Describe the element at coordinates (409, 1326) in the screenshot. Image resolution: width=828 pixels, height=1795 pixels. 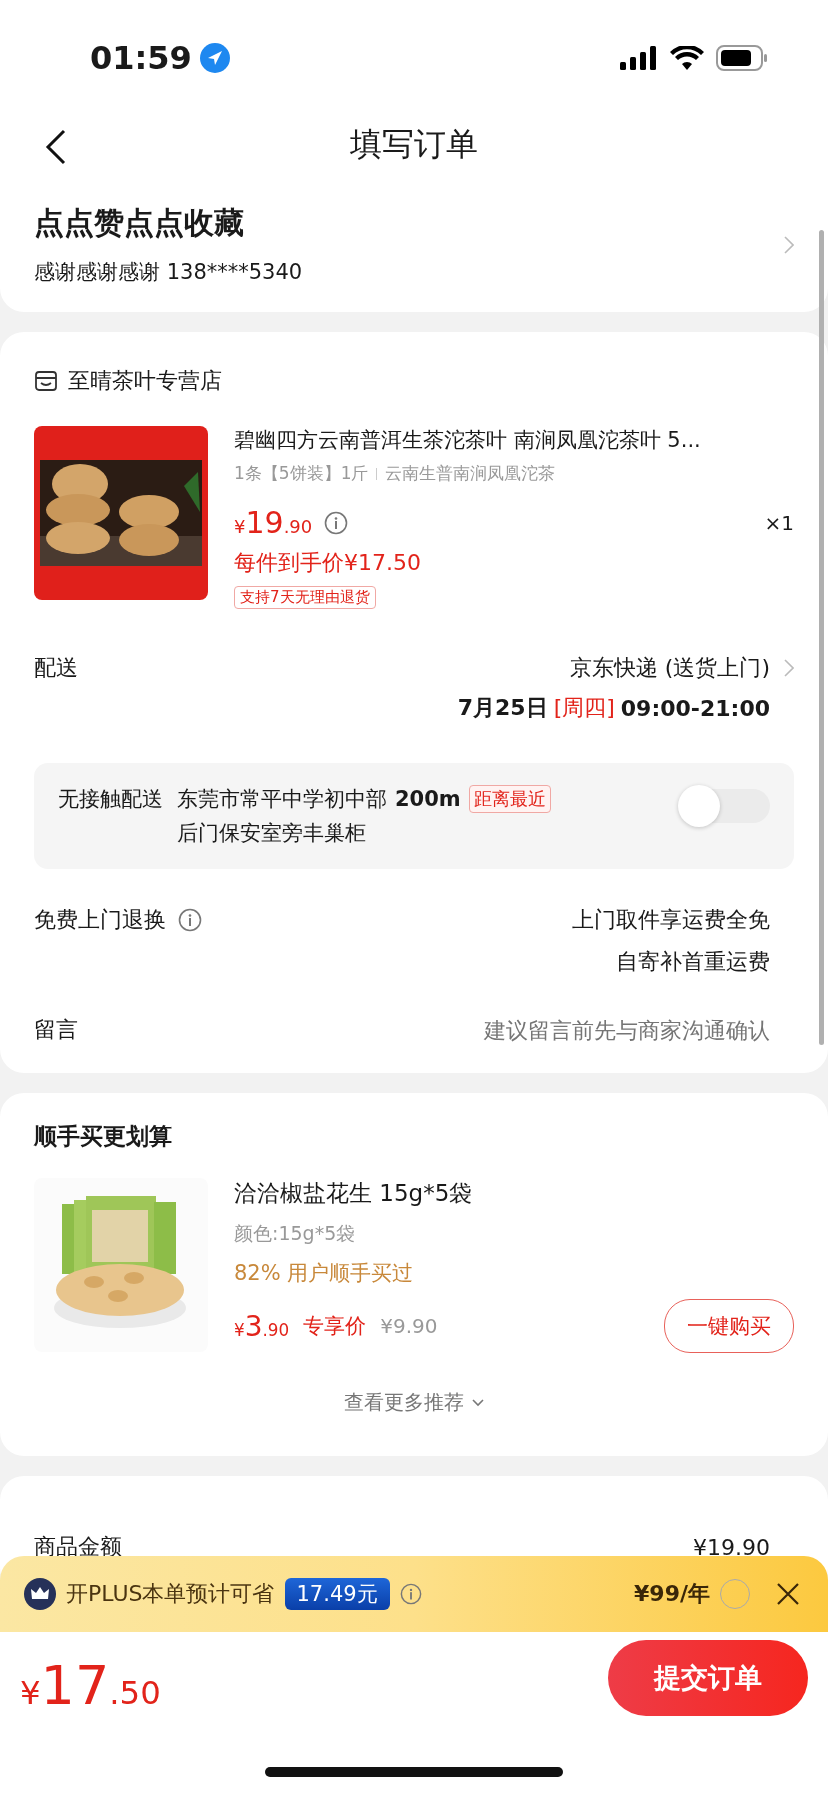
I see `original-price: ¥9.90` at that location.